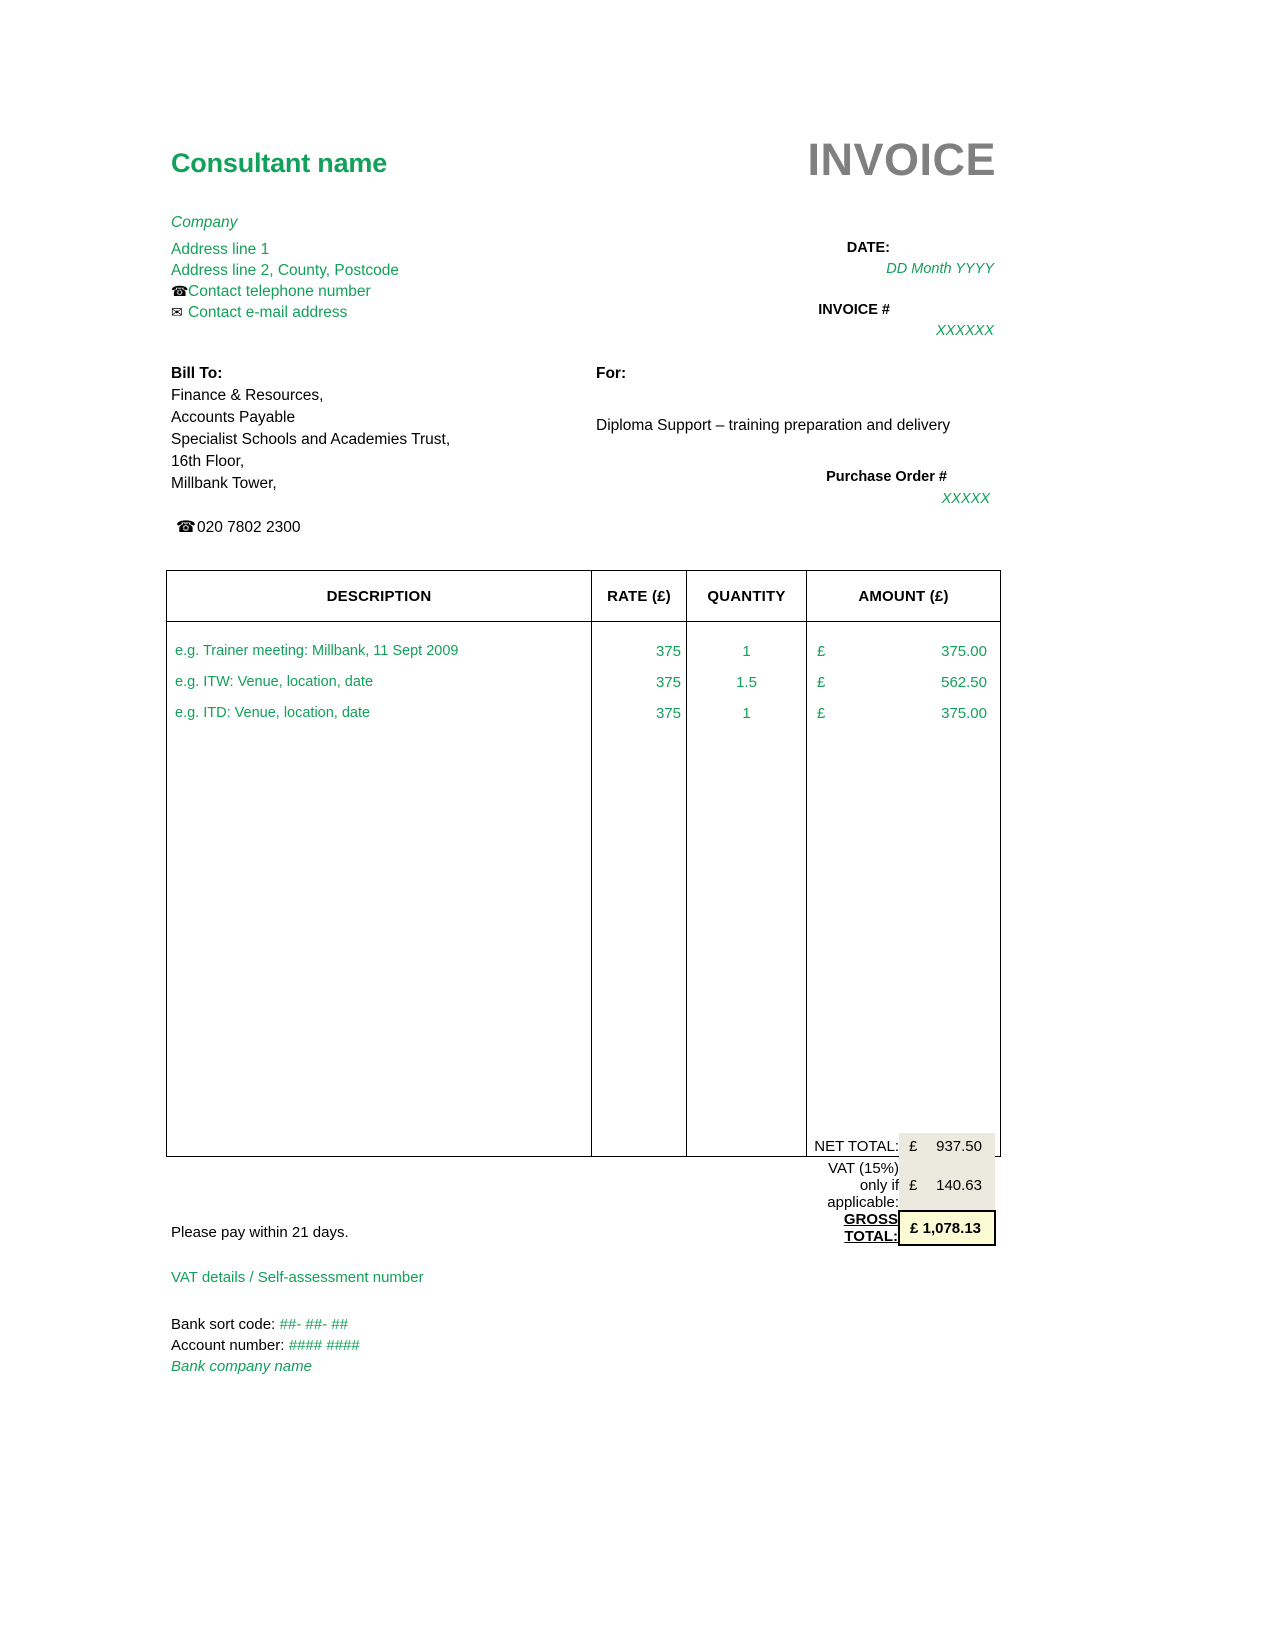  What do you see at coordinates (854, 310) in the screenshot?
I see `invoice-number-label: INVOICE #` at bounding box center [854, 310].